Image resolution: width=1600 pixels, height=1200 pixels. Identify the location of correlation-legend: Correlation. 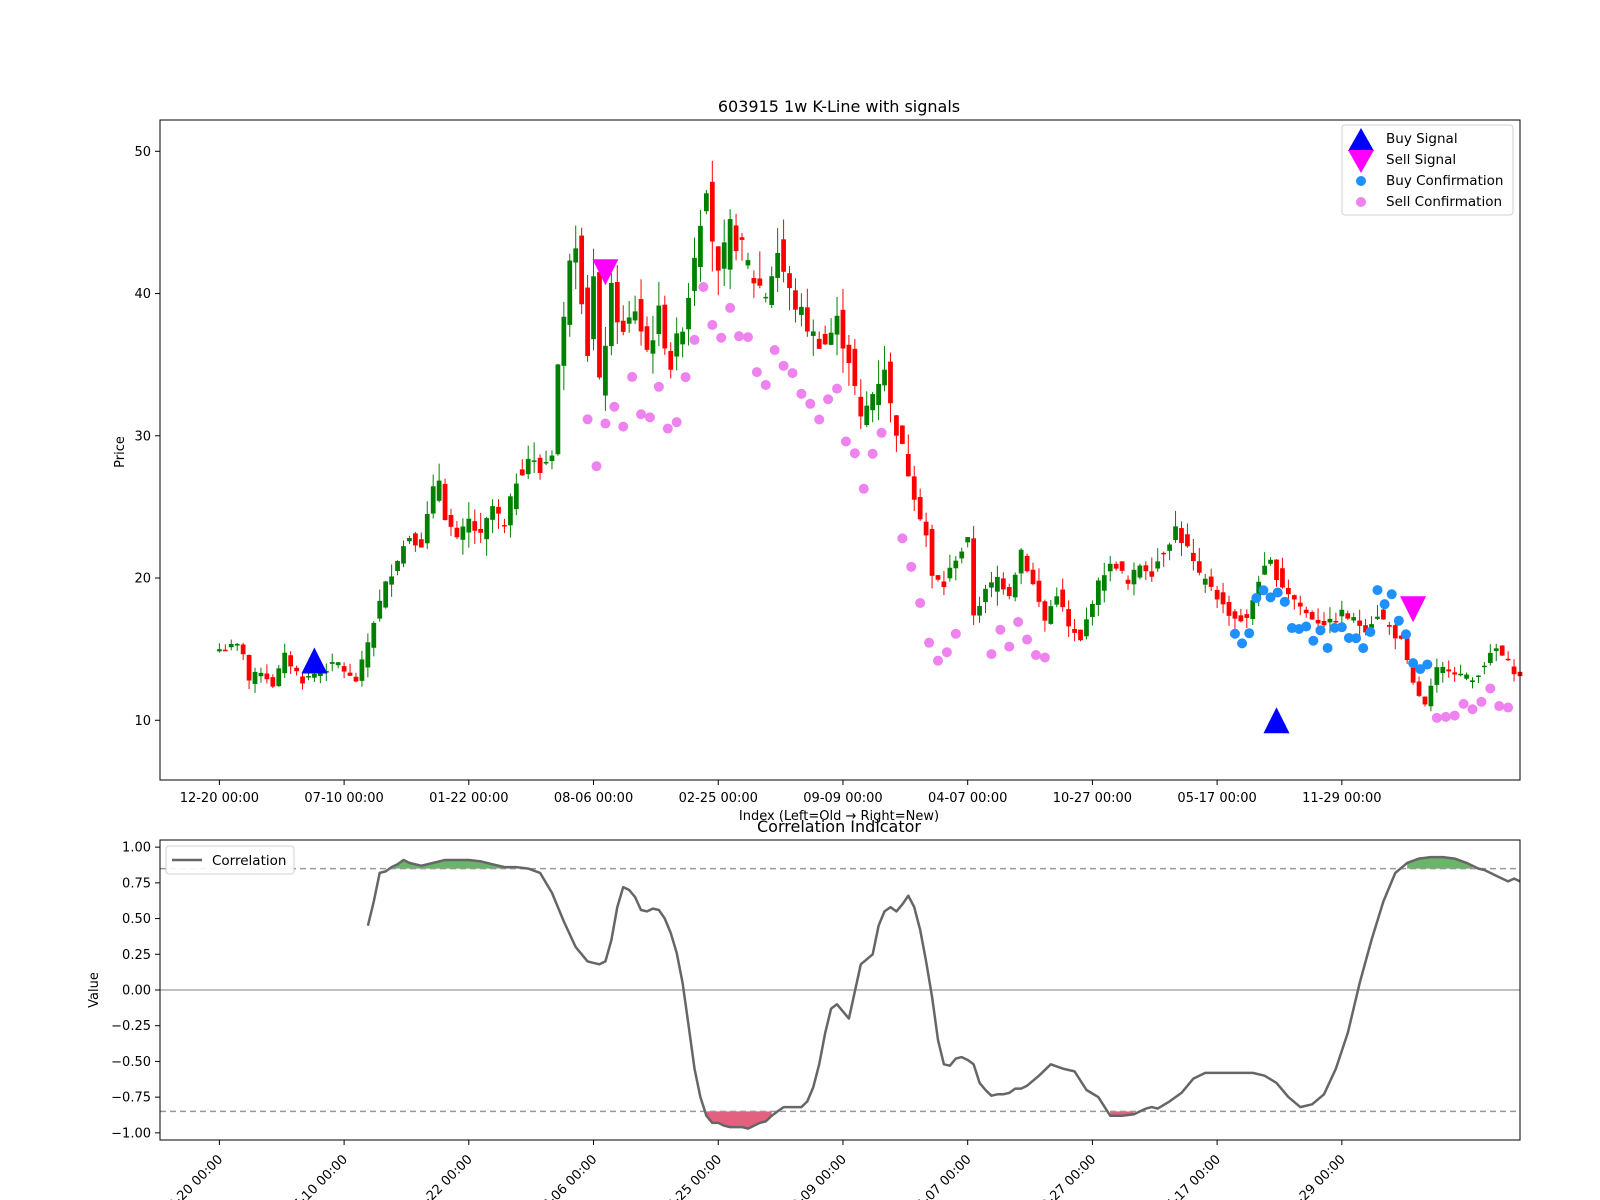
(230, 860).